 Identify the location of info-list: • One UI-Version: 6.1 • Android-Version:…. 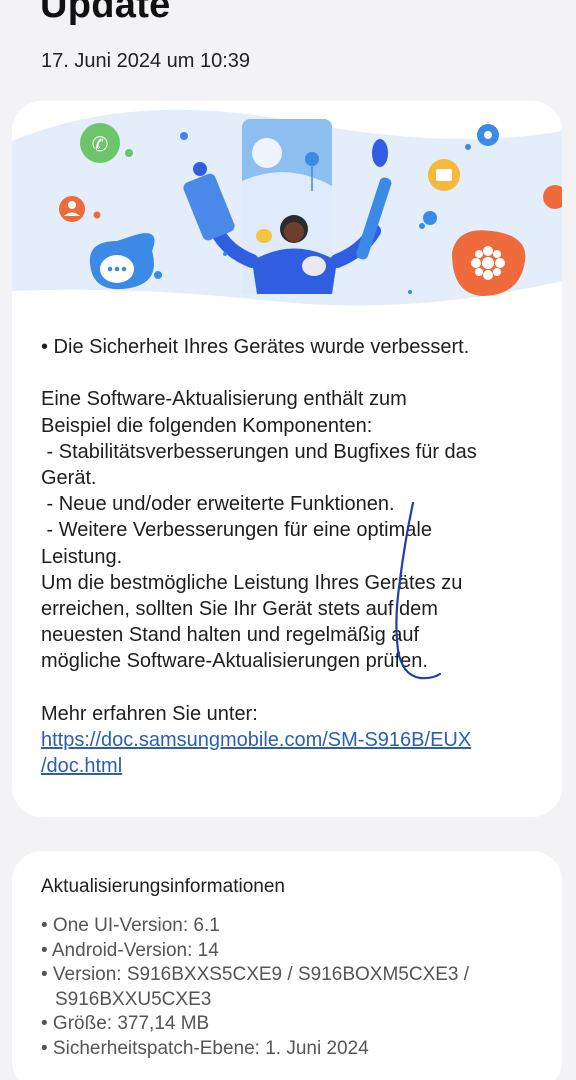
(296, 987).